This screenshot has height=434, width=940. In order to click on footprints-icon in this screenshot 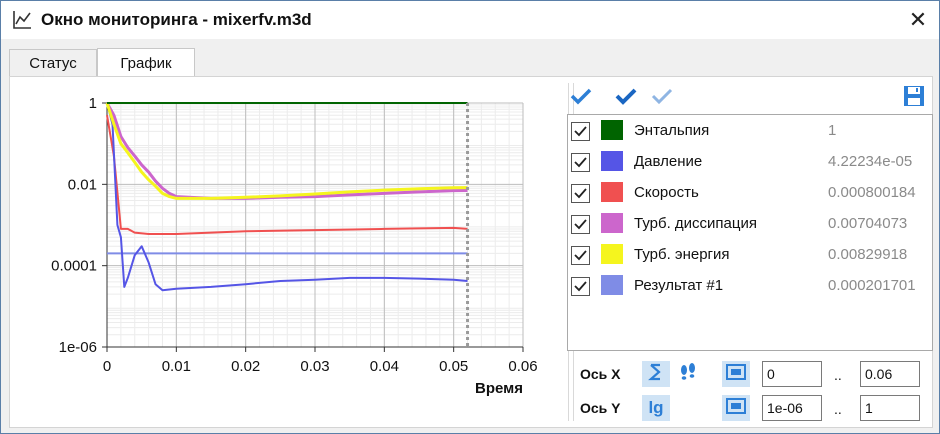, I will do `click(688, 374)`.